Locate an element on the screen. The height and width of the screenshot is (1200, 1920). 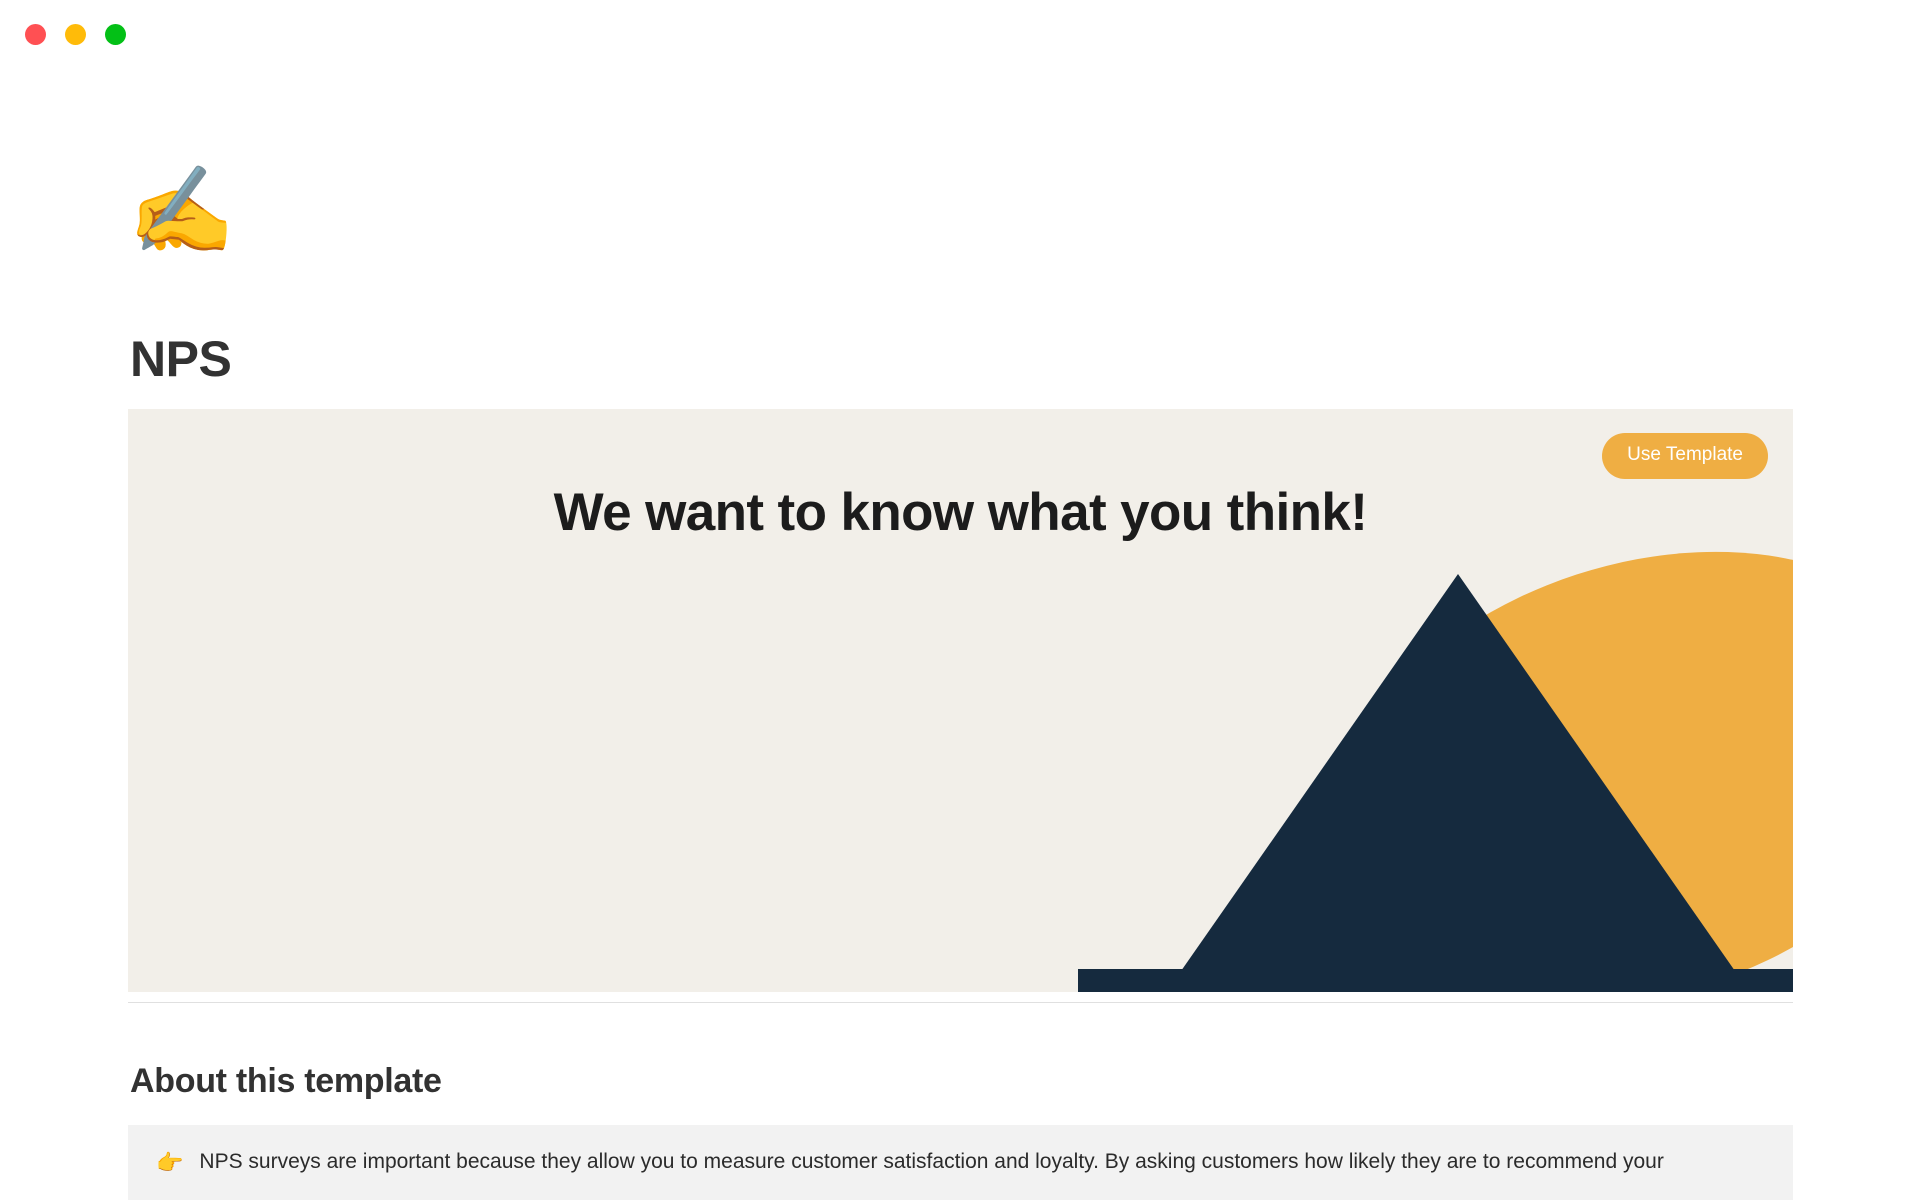
pointing-right-emoji: 👉 is located at coordinates (170, 1162).